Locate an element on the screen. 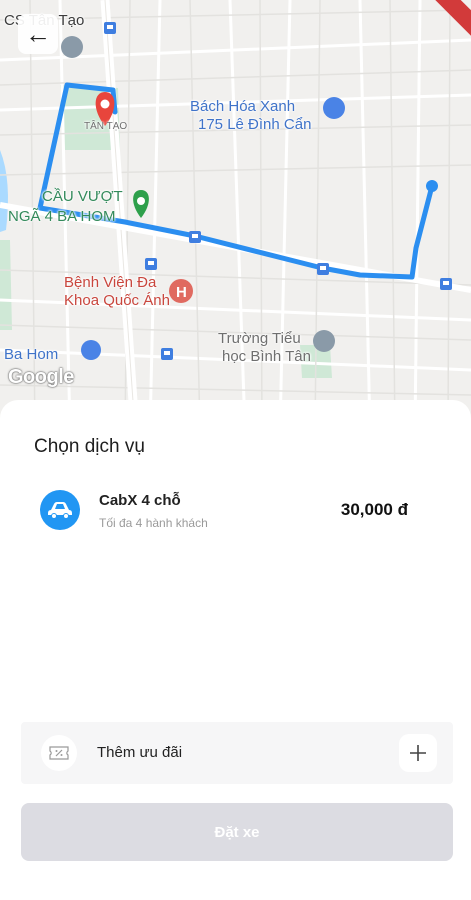 The image size is (471, 900). plus-icon is located at coordinates (418, 753).